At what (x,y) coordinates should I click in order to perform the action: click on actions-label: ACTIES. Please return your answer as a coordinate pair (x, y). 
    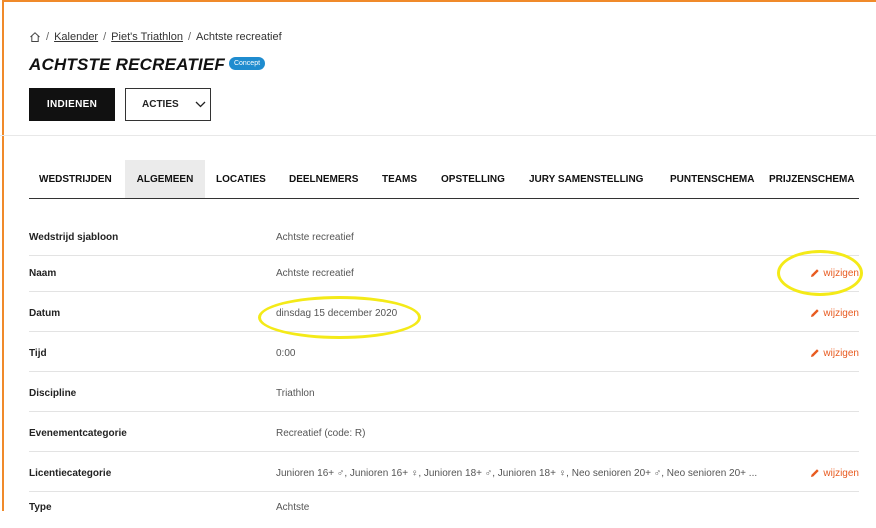
    Looking at the image, I should click on (160, 104).